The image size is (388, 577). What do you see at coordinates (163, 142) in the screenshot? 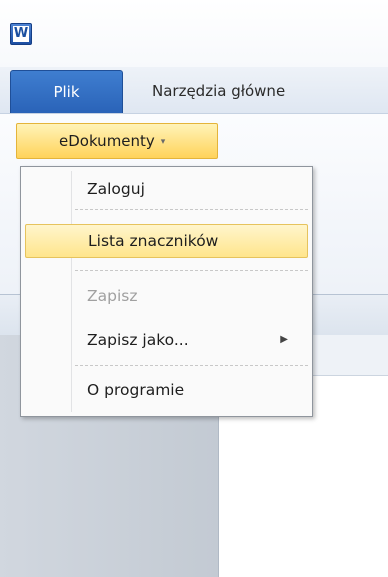
I see `chevron-down-icon: ▾` at bounding box center [163, 142].